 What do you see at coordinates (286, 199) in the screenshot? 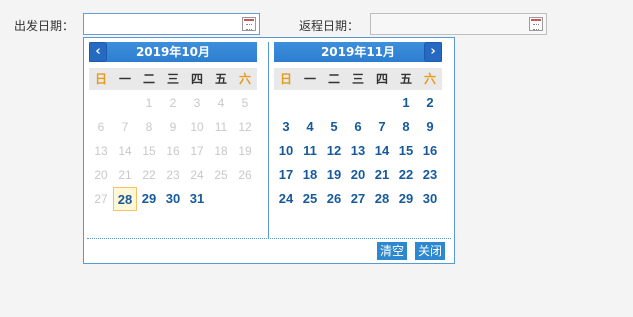
I see `day-cell: 24` at bounding box center [286, 199].